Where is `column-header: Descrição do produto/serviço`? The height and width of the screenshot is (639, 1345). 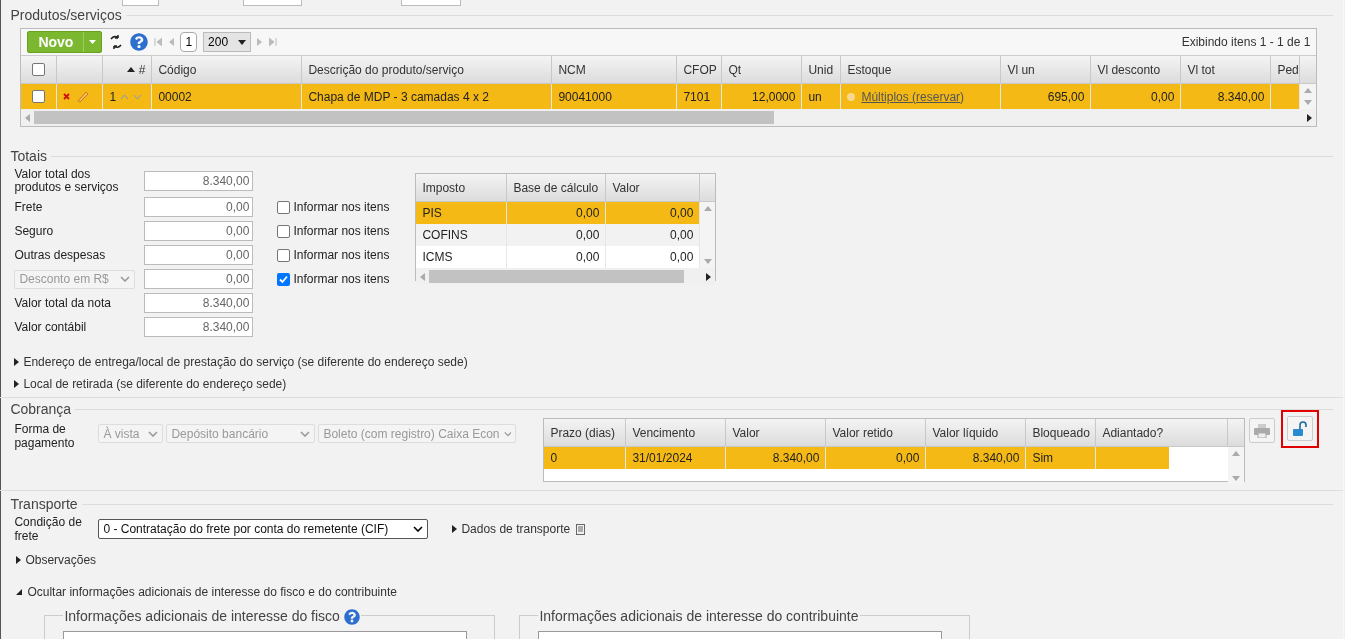
column-header: Descrição do produto/serviço is located at coordinates (427, 69).